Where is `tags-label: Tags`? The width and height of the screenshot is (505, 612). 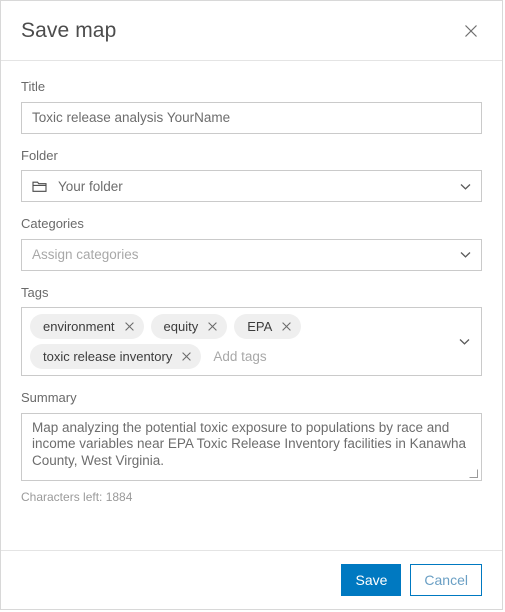
tags-label: Tags is located at coordinates (35, 292).